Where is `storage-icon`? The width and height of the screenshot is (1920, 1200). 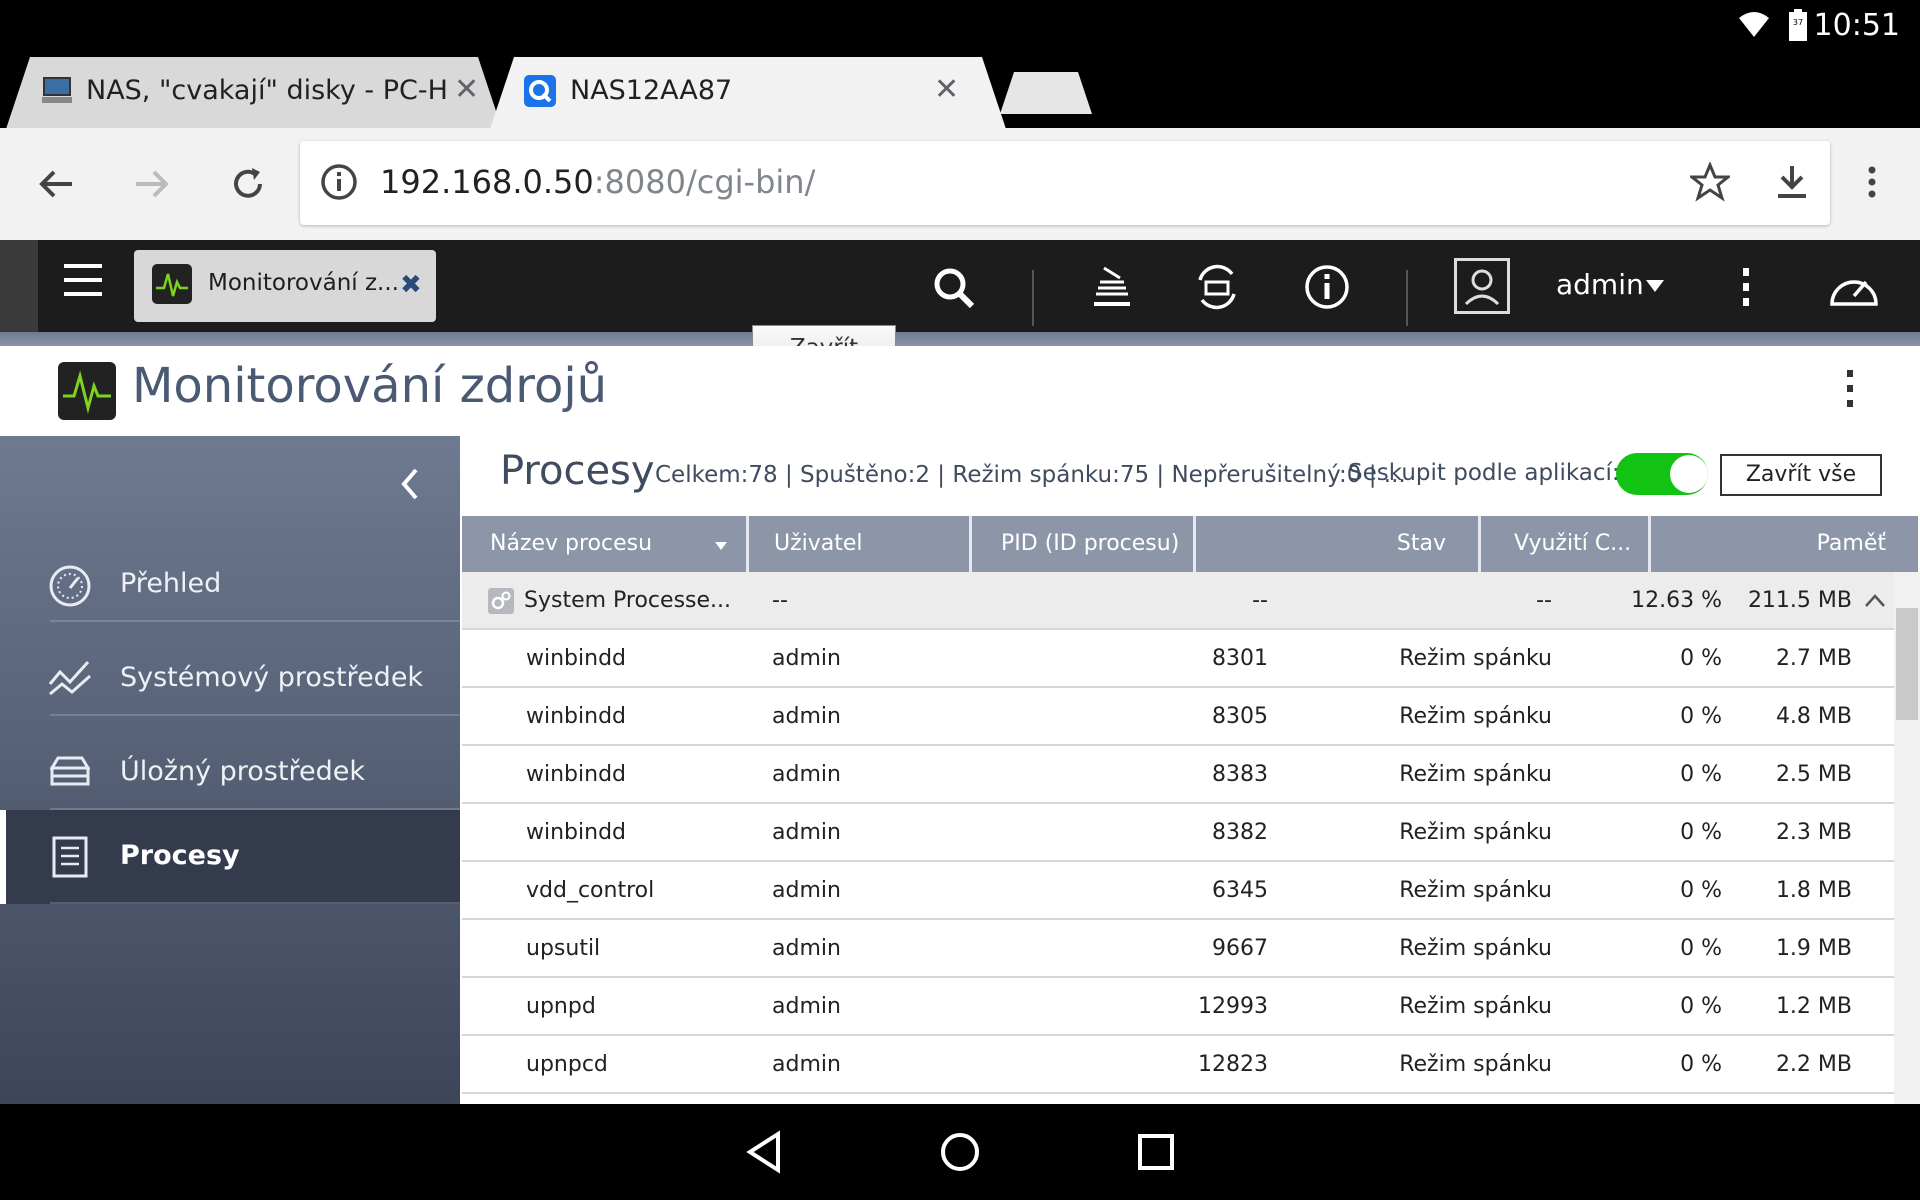 storage-icon is located at coordinates (70, 771).